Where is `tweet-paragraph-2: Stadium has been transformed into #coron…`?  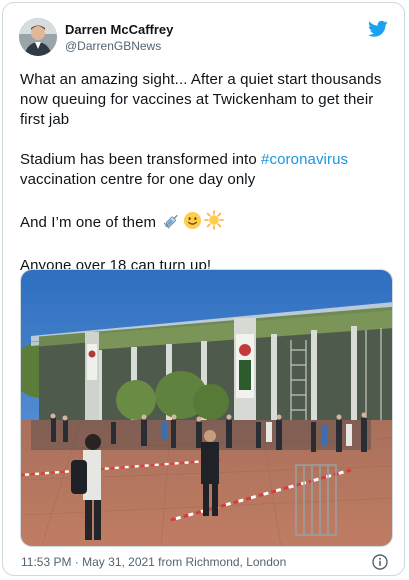
tweet-paragraph-2: Stadium has been transformed into #coron… is located at coordinates (207, 170).